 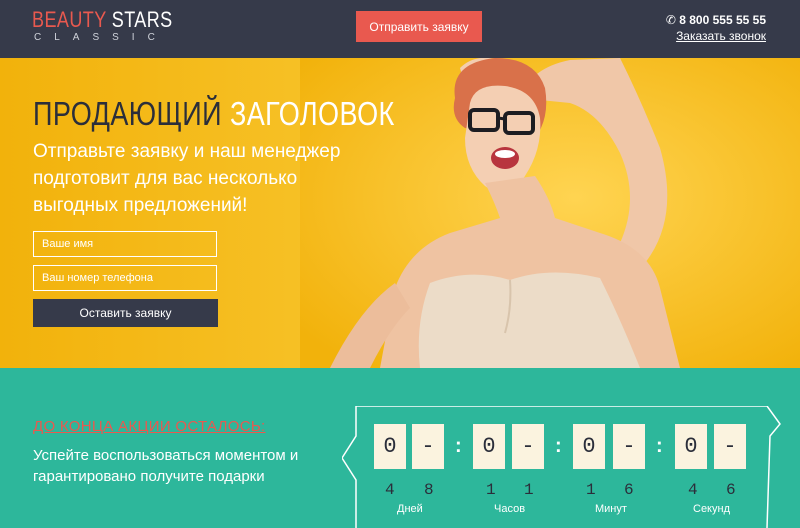 What do you see at coordinates (101, 37) in the screenshot?
I see `logo-subtitle: CLASSIC` at bounding box center [101, 37].